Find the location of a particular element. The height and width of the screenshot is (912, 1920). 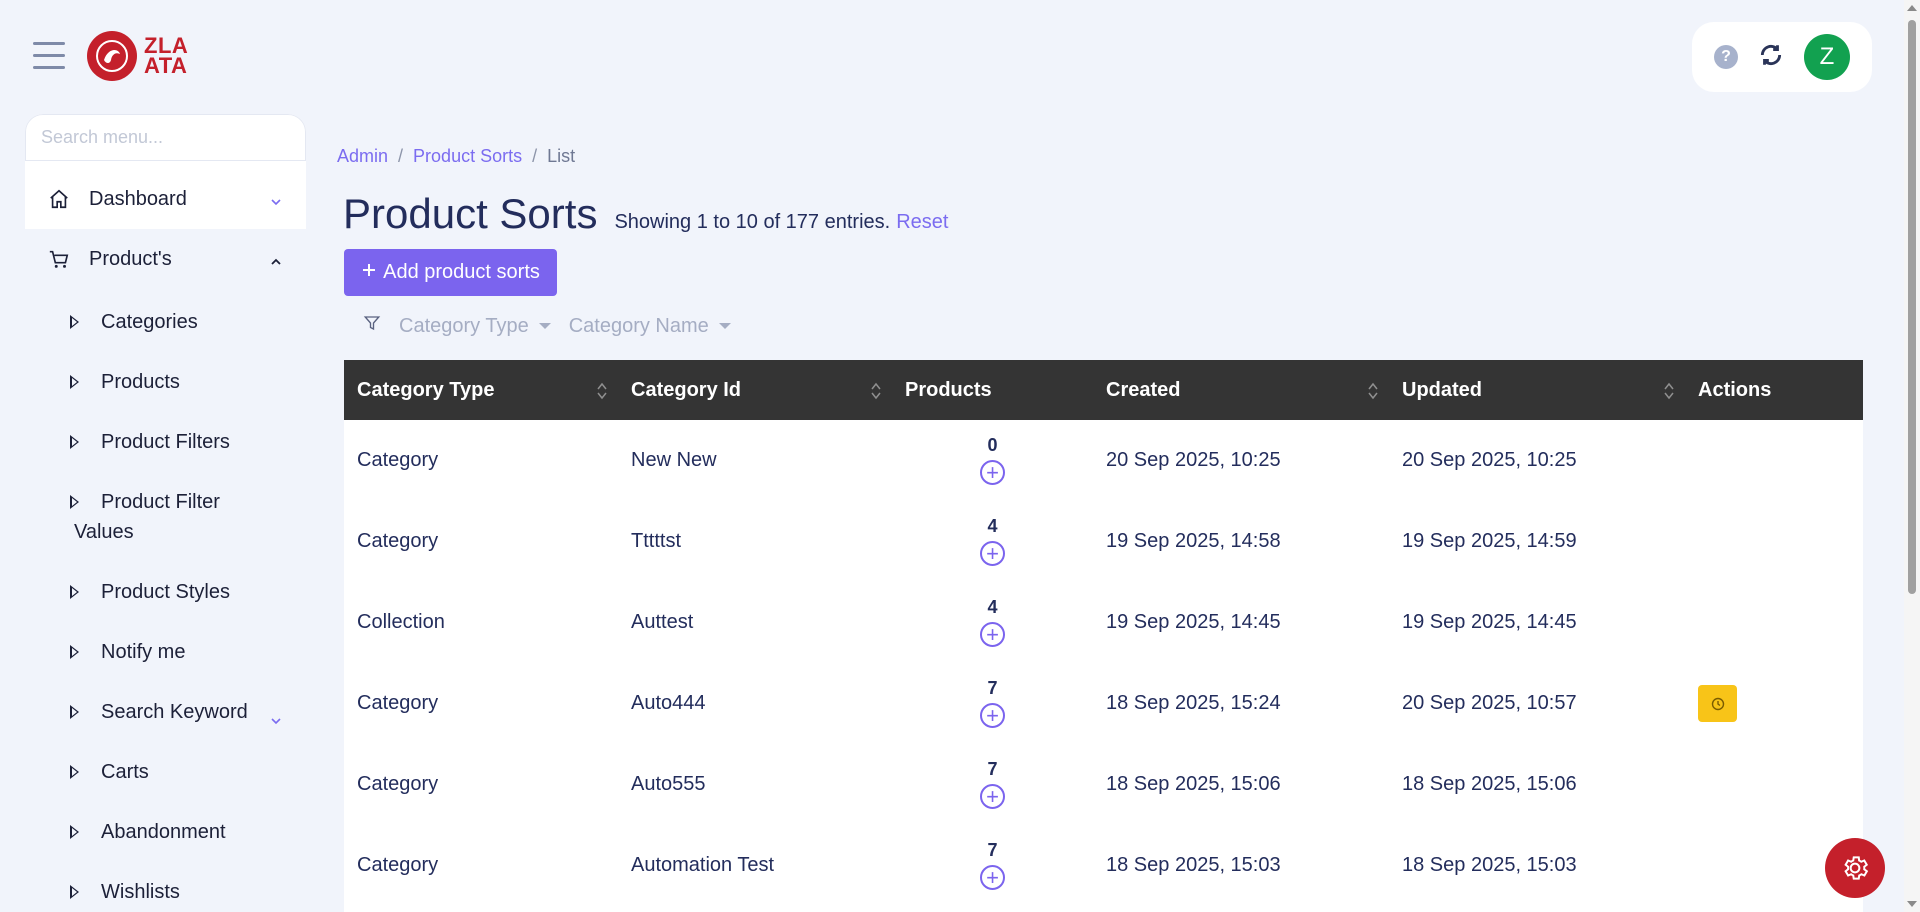

sidebar-item-notify-me: Notify me is located at coordinates (165, 649).